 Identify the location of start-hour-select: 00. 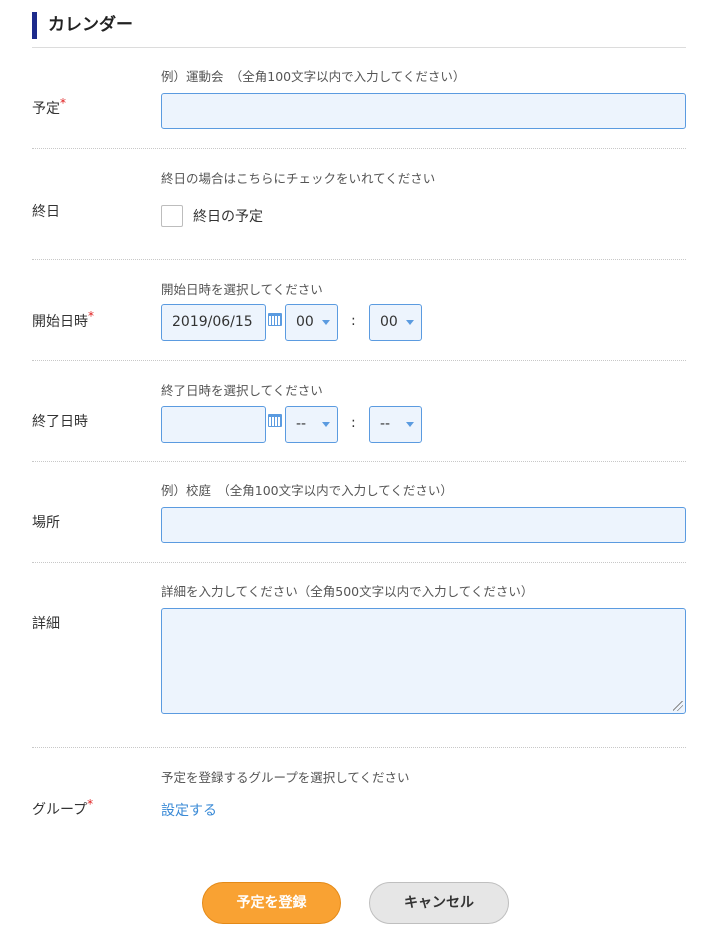
(311, 322).